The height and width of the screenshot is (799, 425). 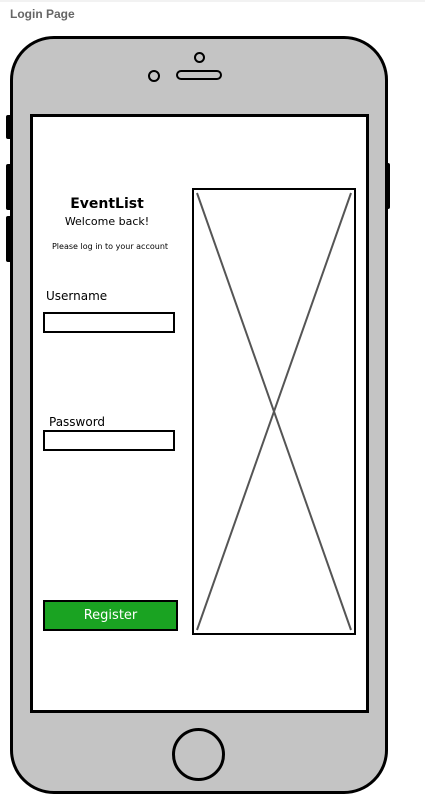 What do you see at coordinates (107, 204) in the screenshot?
I see `app-title: EventList` at bounding box center [107, 204].